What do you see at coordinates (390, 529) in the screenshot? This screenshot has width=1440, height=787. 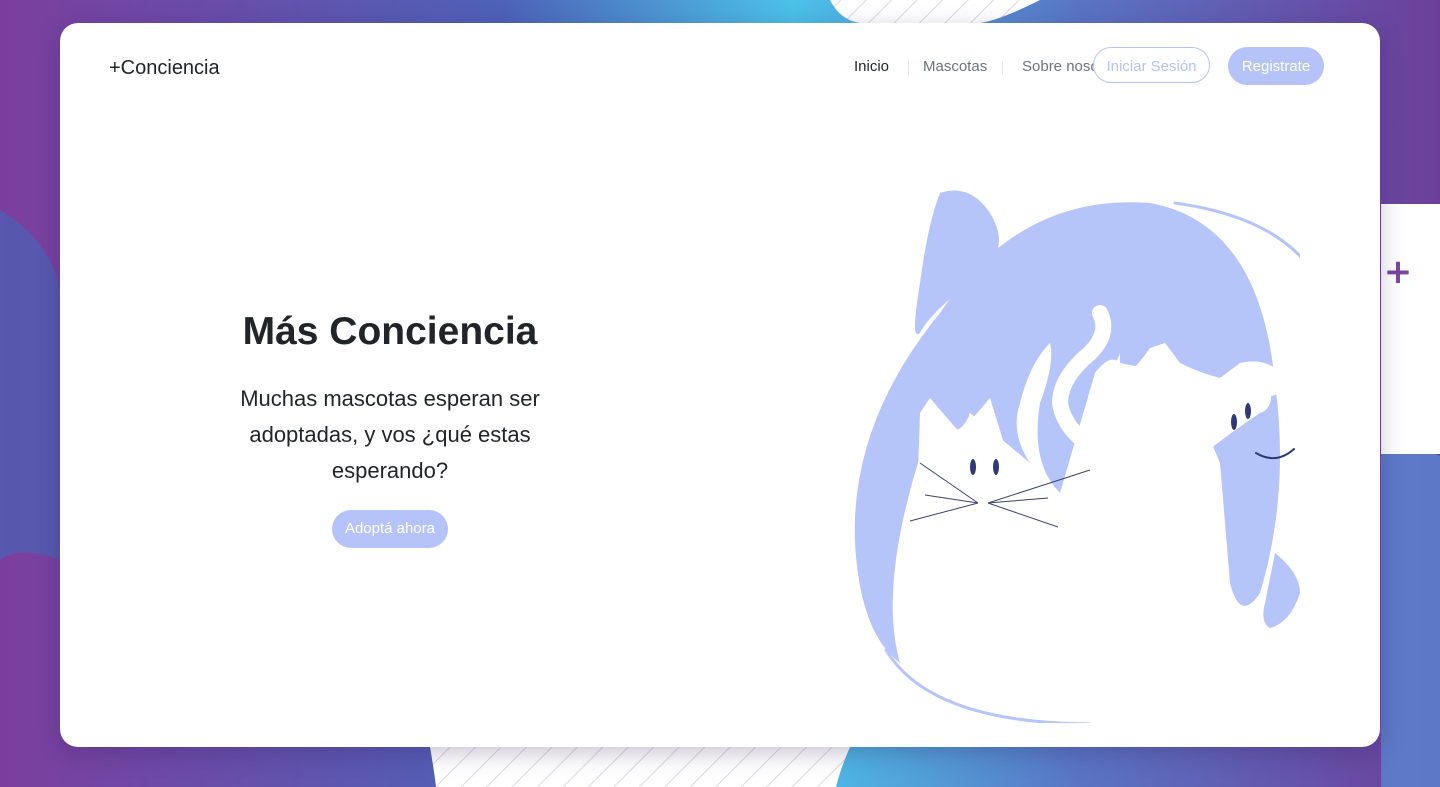 I see `adopt-now-button: Adoptá ahora` at bounding box center [390, 529].